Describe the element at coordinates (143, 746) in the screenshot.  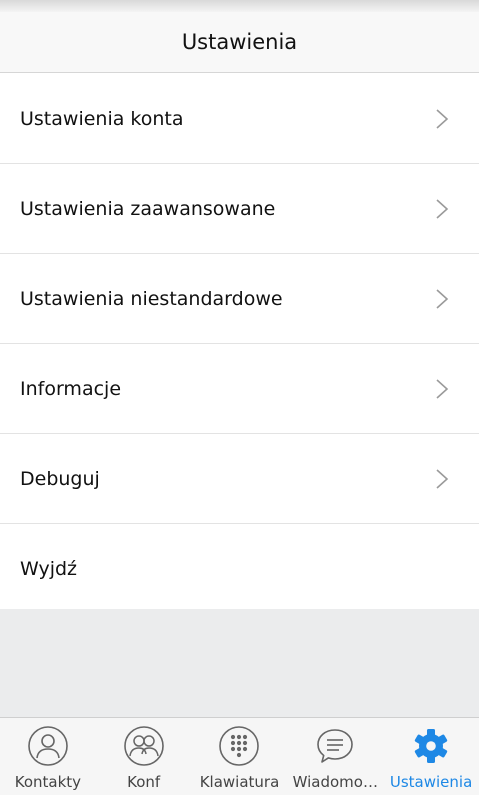
I see `group-icon` at that location.